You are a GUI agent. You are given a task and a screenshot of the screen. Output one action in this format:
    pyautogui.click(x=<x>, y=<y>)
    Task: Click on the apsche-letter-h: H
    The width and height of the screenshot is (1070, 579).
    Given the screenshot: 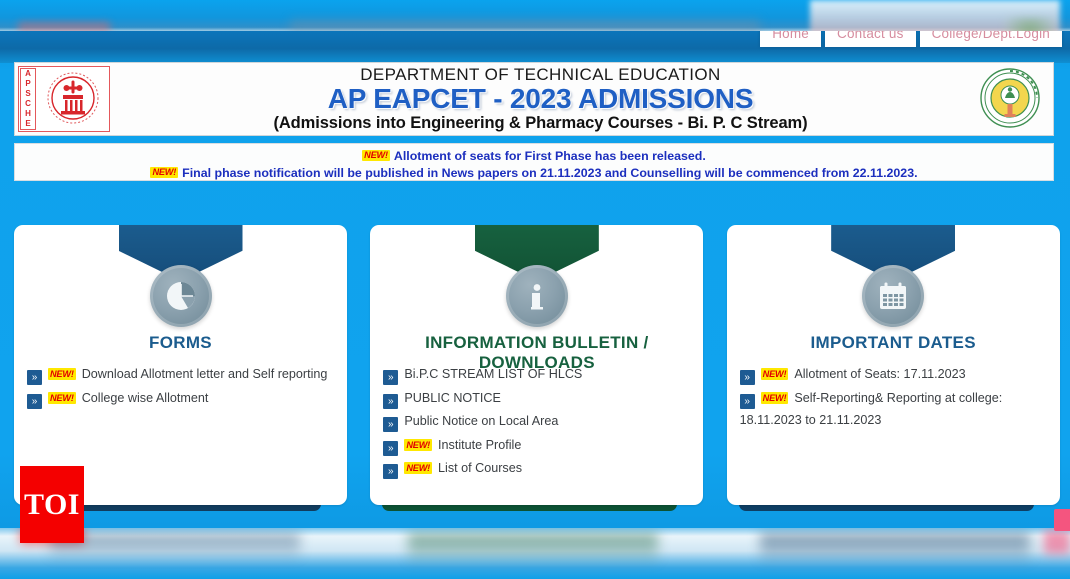 What is the action you would take?
    pyautogui.click(x=28, y=113)
    